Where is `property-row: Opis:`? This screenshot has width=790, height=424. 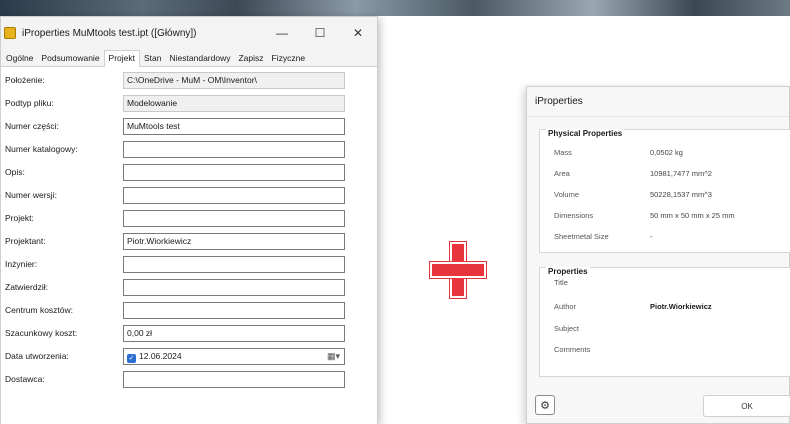 property-row: Opis: is located at coordinates (190, 173).